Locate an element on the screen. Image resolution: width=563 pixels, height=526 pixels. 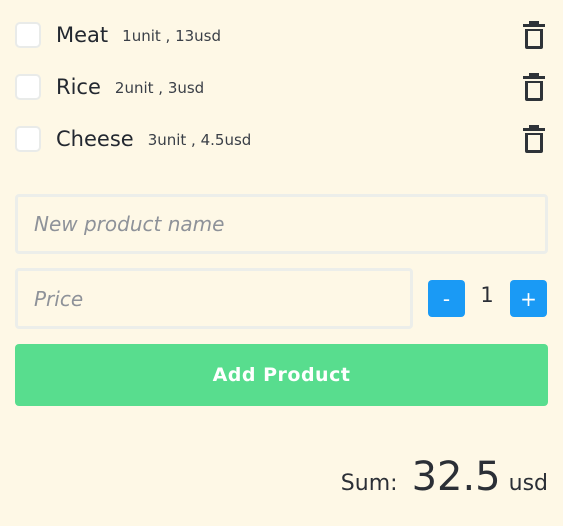
increment-button: + is located at coordinates (528, 298).